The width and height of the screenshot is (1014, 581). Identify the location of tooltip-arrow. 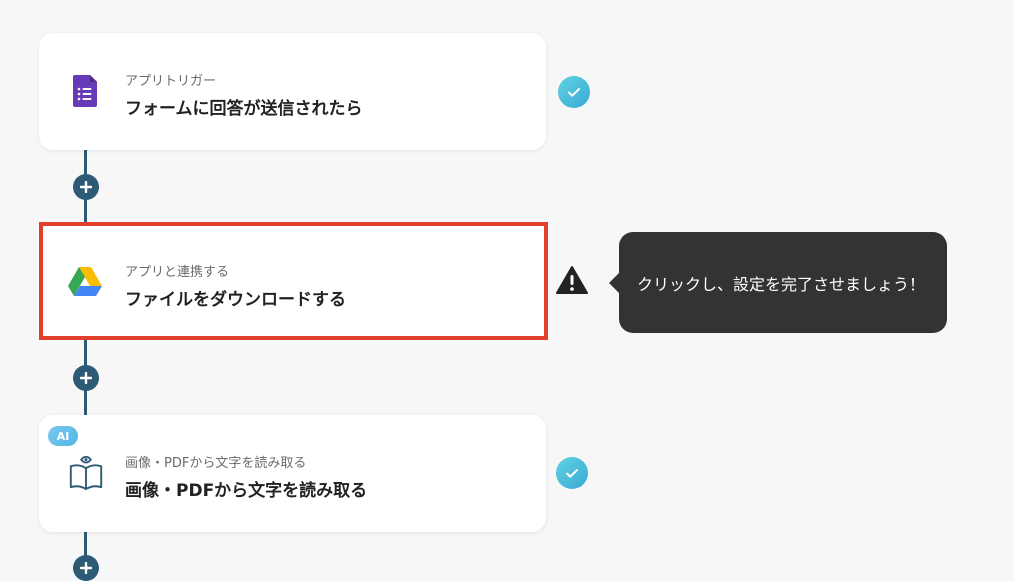
(614, 283).